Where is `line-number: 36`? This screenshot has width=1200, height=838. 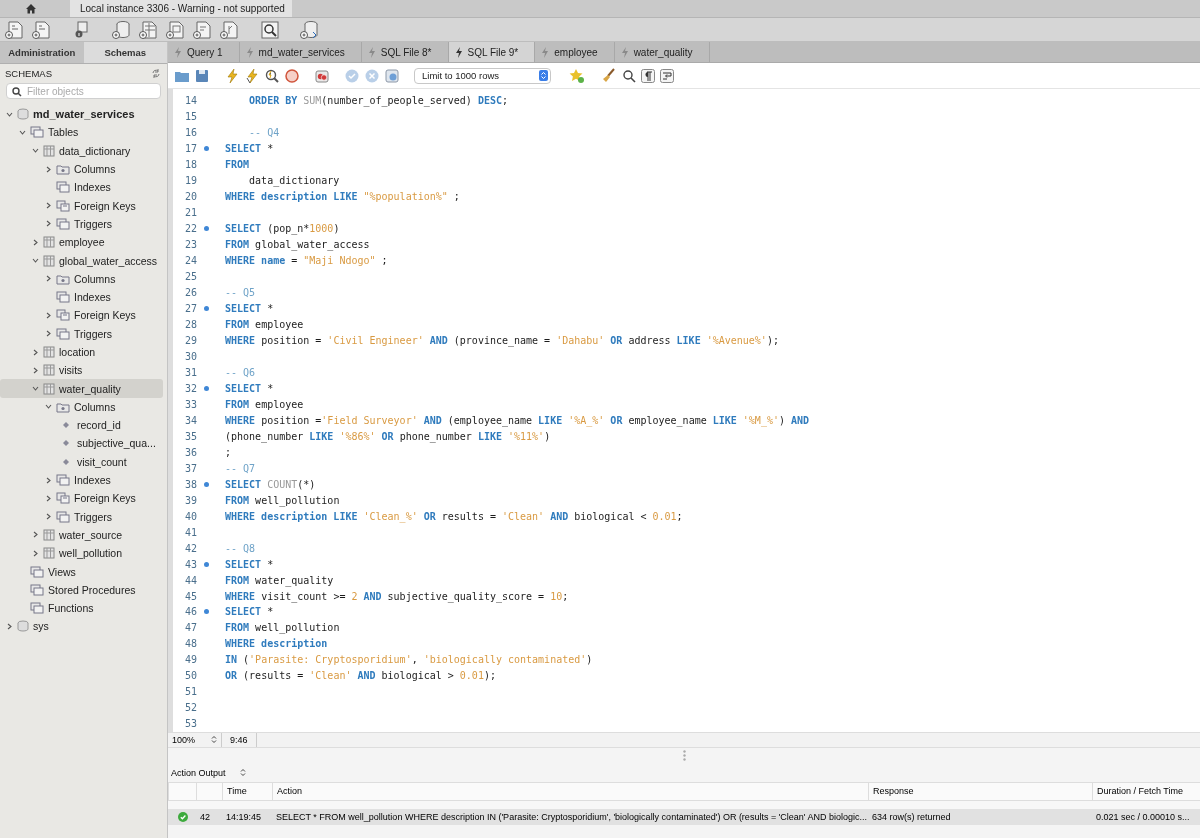 line-number: 36 is located at coordinates (190, 452).